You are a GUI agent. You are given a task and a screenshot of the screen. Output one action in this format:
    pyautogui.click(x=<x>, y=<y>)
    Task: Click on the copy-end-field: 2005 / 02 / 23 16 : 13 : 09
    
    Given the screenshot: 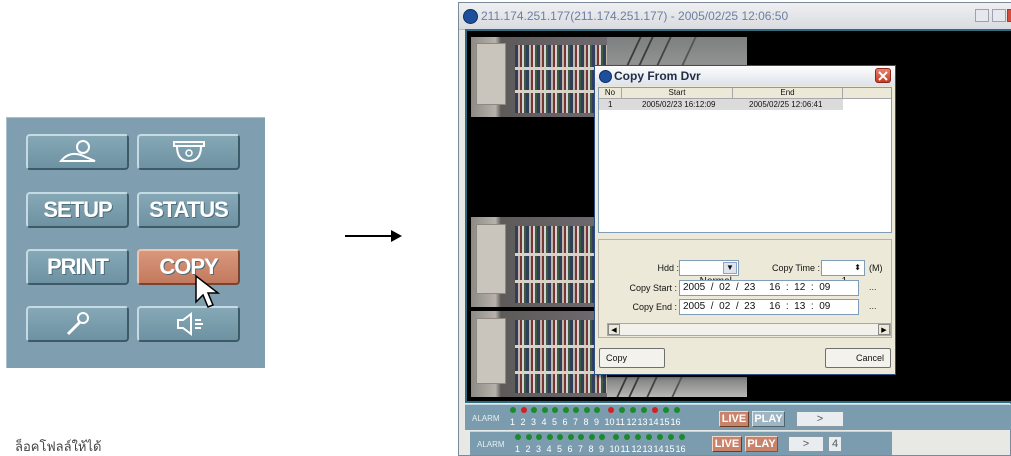 What is the action you would take?
    pyautogui.click(x=769, y=307)
    